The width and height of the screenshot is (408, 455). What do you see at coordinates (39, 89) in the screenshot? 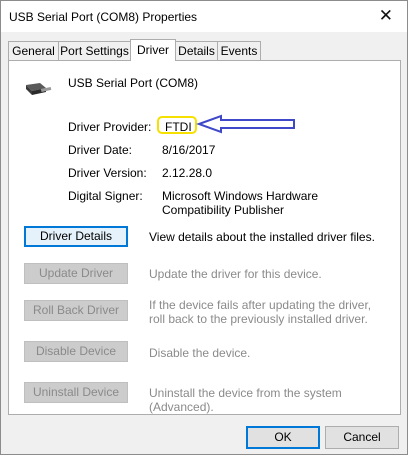
I see `usb-connector-icon` at bounding box center [39, 89].